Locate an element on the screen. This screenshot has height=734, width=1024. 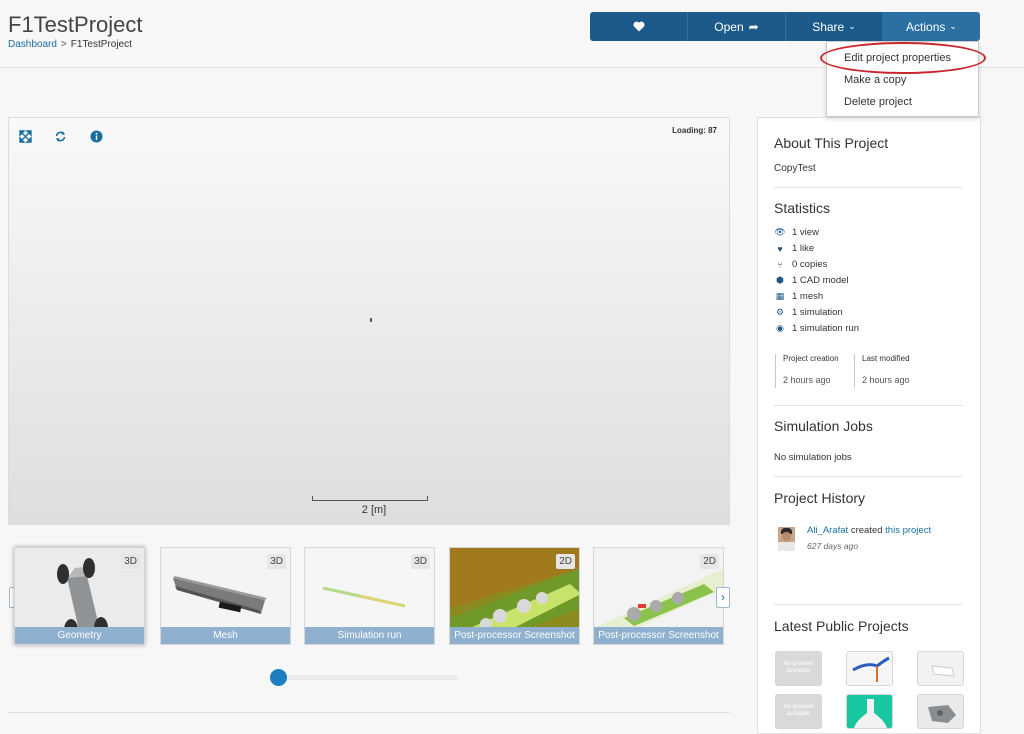
info-icon is located at coordinates (96, 137).